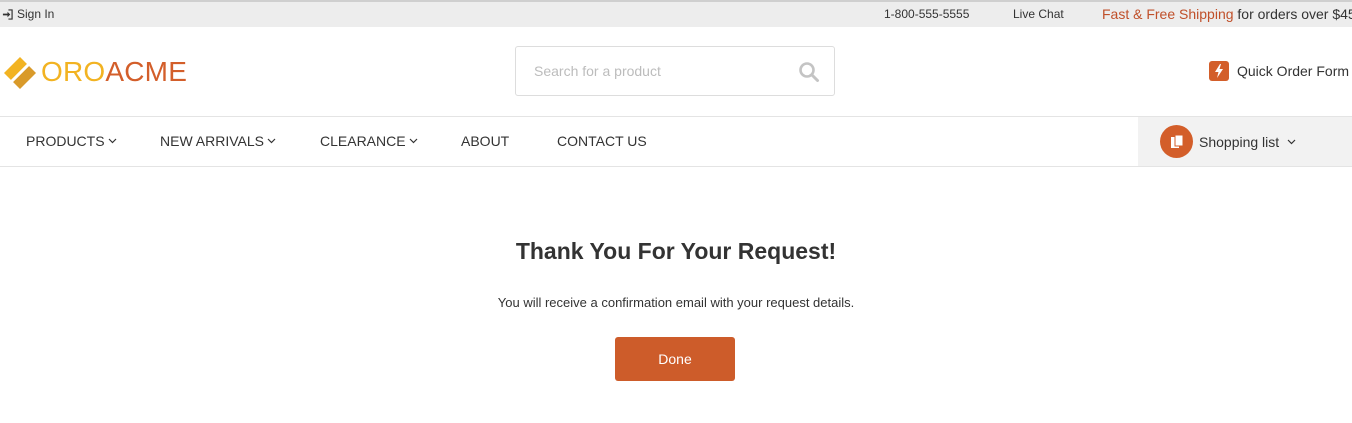  I want to click on shopping-list-dropdown: Shopping list, so click(1245, 141).